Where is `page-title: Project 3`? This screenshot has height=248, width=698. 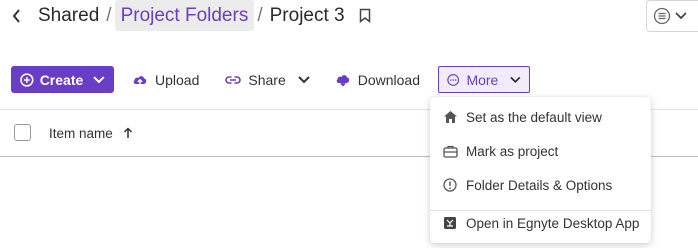 page-title: Project 3 is located at coordinates (307, 15).